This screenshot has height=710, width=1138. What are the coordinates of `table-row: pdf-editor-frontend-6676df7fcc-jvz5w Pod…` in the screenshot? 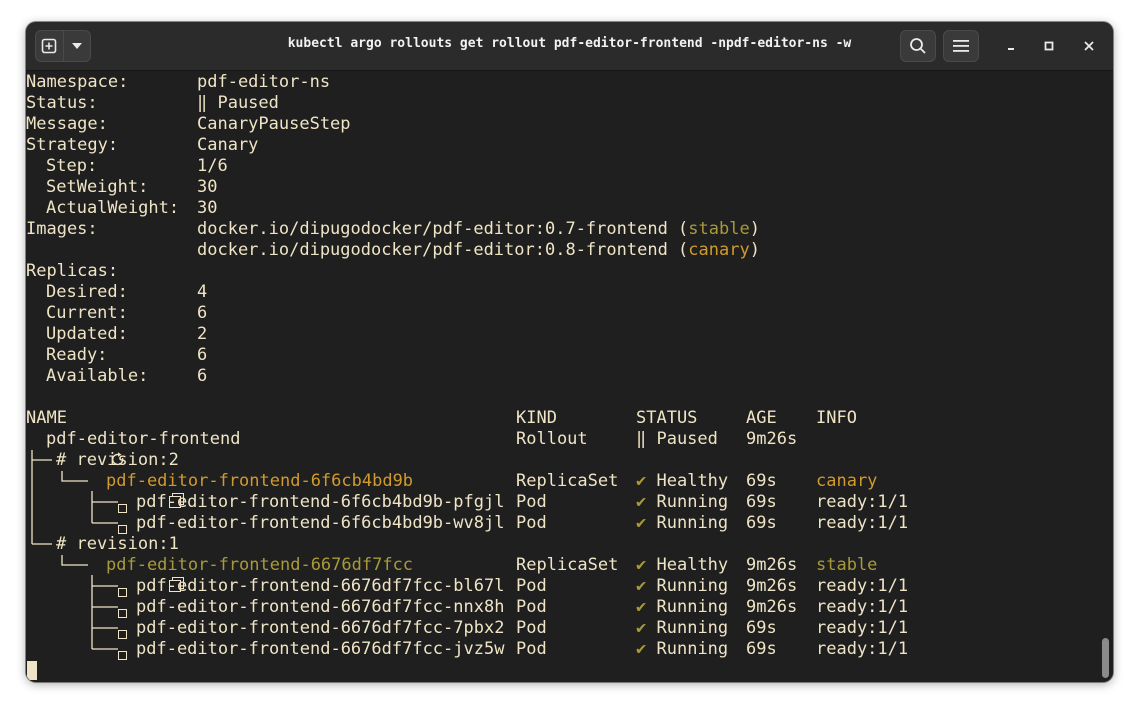 It's located at (569, 649).